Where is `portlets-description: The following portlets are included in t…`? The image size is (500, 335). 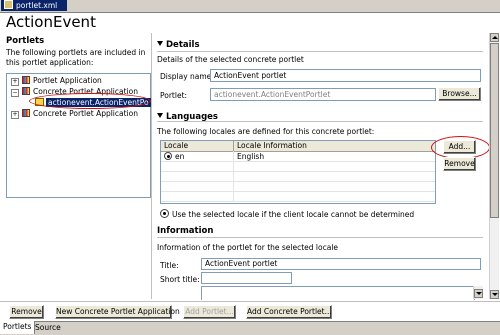 portlets-description: The following portlets are included in t… is located at coordinates (76, 57).